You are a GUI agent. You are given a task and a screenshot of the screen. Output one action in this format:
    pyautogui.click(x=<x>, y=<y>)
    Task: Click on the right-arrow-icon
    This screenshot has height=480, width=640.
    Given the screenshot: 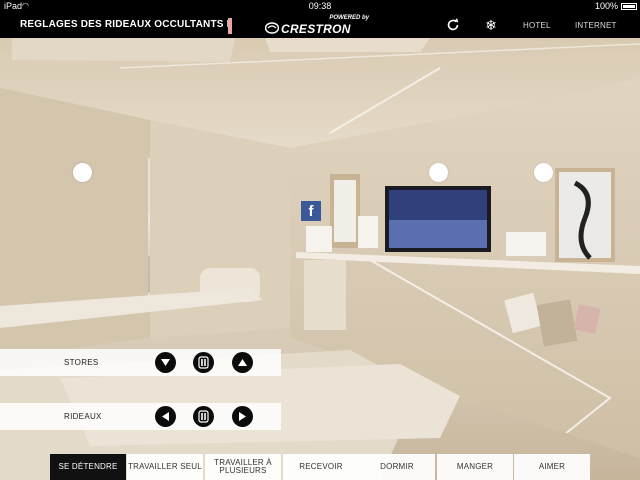 What is the action you would take?
    pyautogui.click(x=242, y=416)
    